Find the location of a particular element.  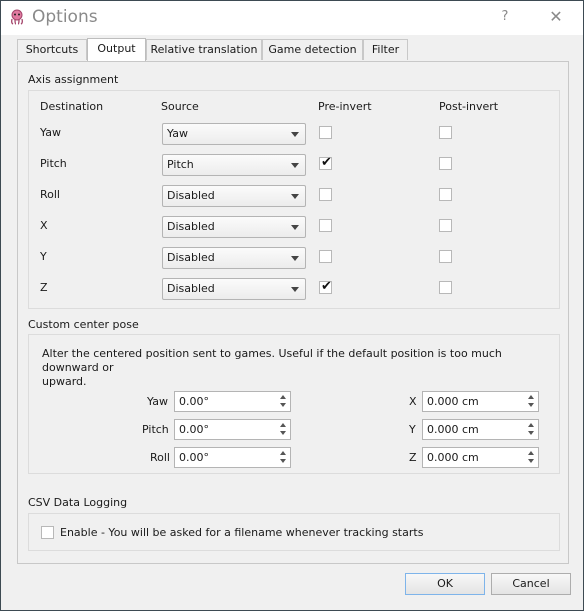

destination-label: Pitch is located at coordinates (53, 163).